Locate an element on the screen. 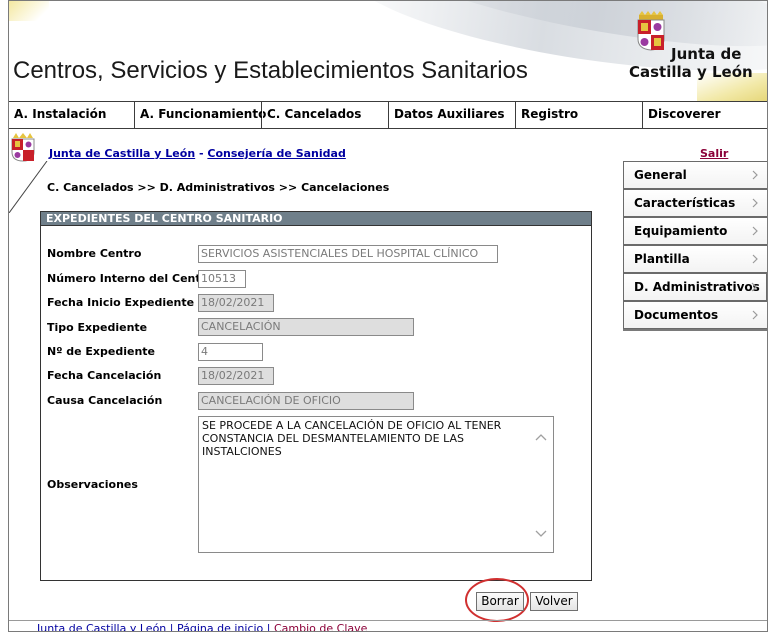 Image resolution: width=773 pixels, height=642 pixels. logout-link: Salir is located at coordinates (714, 153).